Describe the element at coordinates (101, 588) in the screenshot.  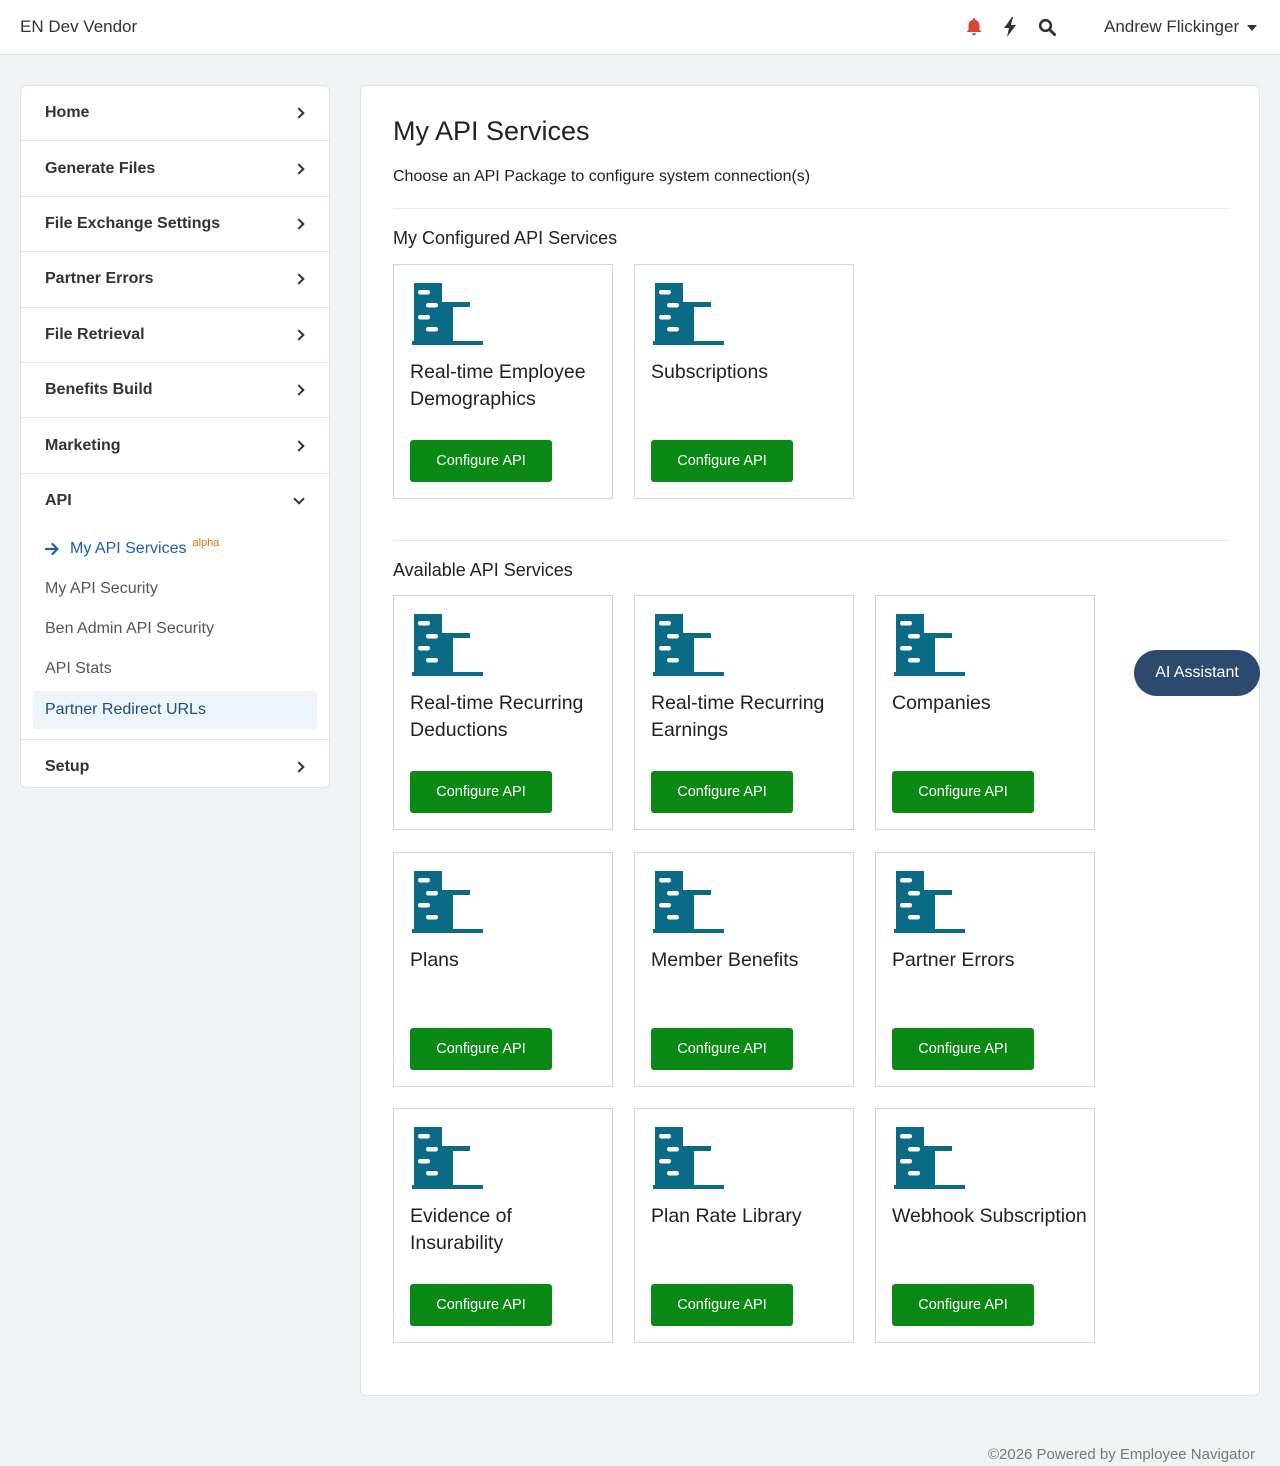
I see `sidebar-subitem-label: My API Security` at that location.